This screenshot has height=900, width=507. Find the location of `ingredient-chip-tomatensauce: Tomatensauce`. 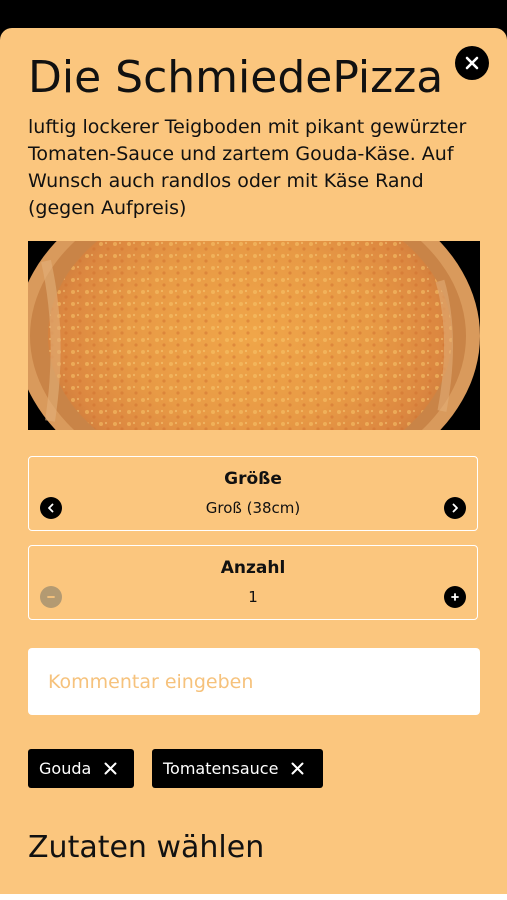

ingredient-chip-tomatensauce: Tomatensauce is located at coordinates (237, 768).